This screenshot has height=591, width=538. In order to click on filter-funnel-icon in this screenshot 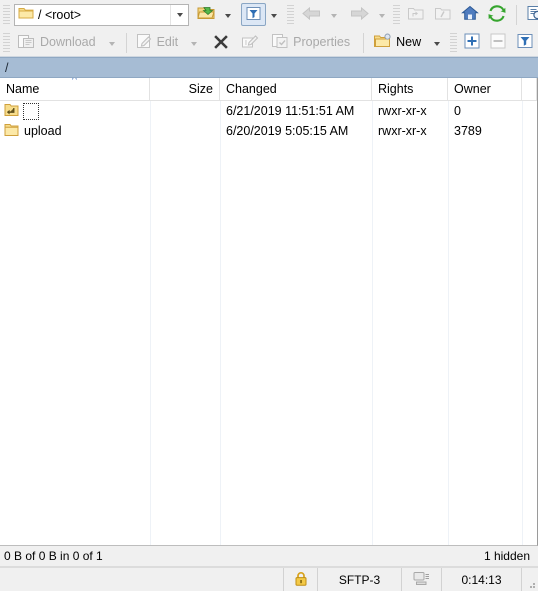, I will do `click(525, 42)`.